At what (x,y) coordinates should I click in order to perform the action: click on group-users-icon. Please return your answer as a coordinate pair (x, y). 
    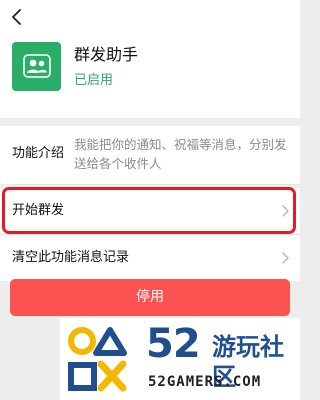
    Looking at the image, I should click on (36, 66).